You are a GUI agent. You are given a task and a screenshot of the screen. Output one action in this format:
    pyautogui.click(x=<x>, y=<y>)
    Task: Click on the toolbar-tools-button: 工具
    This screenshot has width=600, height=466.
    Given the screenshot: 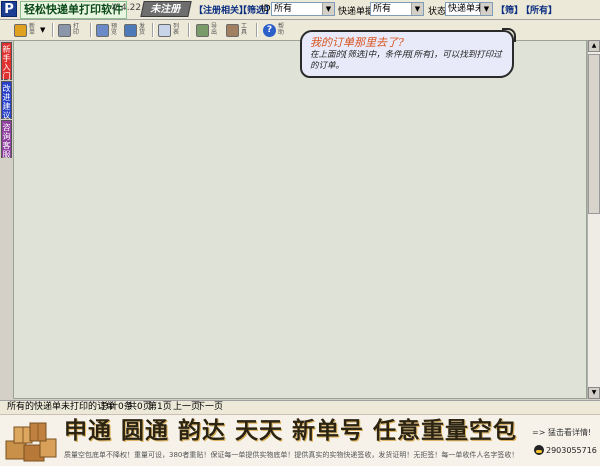 What is the action you would take?
    pyautogui.click(x=238, y=30)
    